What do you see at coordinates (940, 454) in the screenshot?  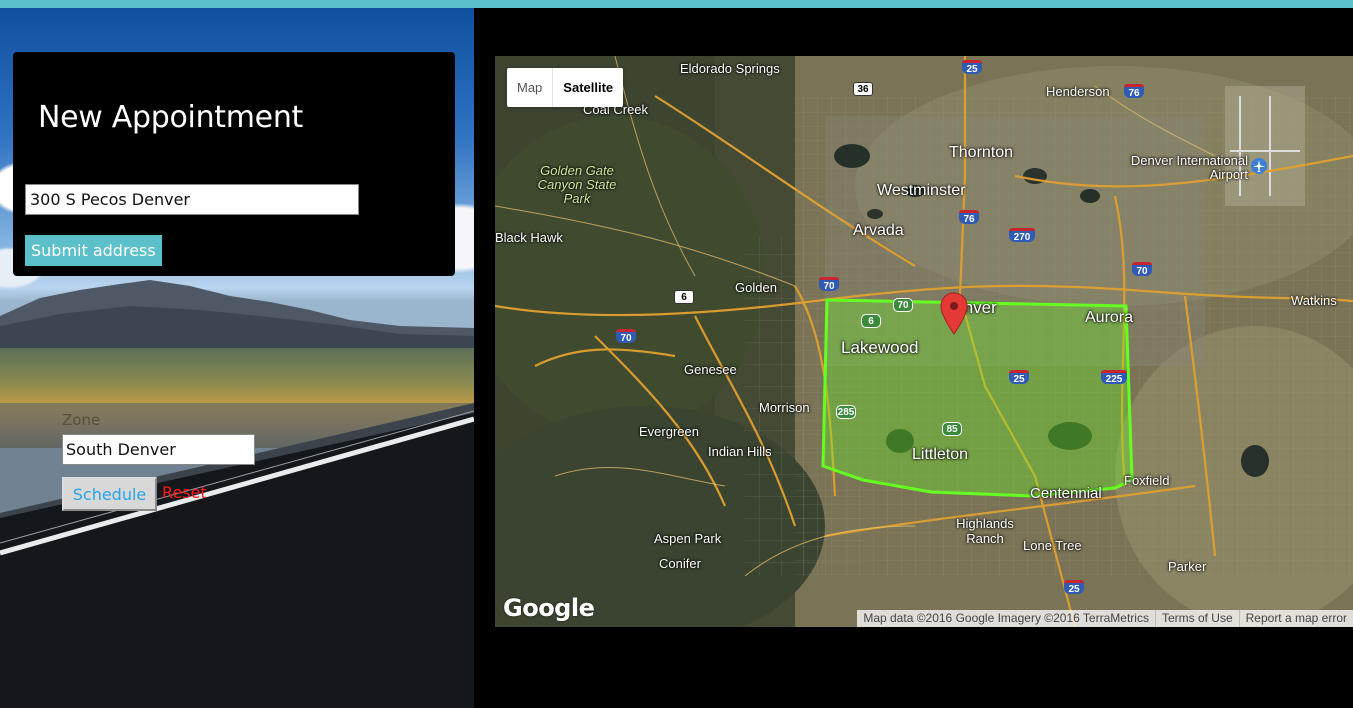 I see `map-label-littleton: Littleton` at bounding box center [940, 454].